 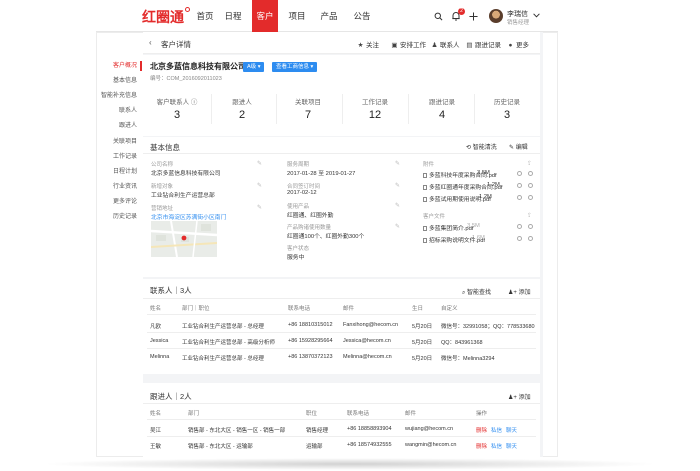 I want to click on add-contact-button: ♟+ 添加, so click(x=519, y=291).